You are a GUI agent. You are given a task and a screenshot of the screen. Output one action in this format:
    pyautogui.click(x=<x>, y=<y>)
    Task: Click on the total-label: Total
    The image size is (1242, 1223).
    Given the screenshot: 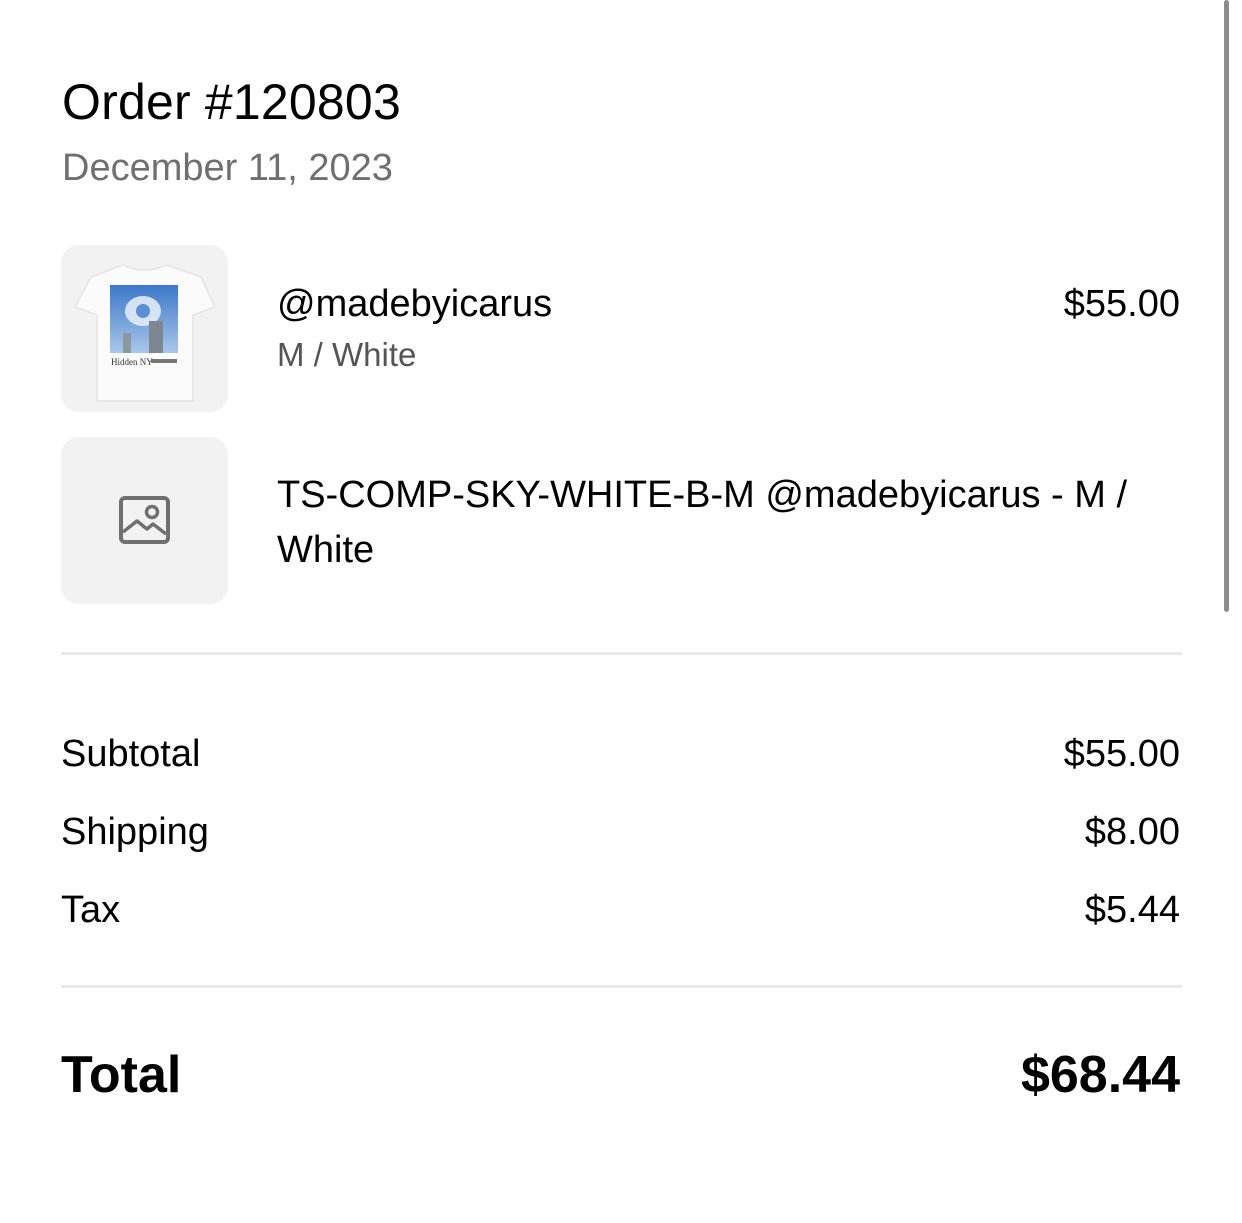 What is the action you would take?
    pyautogui.click(x=121, y=1075)
    